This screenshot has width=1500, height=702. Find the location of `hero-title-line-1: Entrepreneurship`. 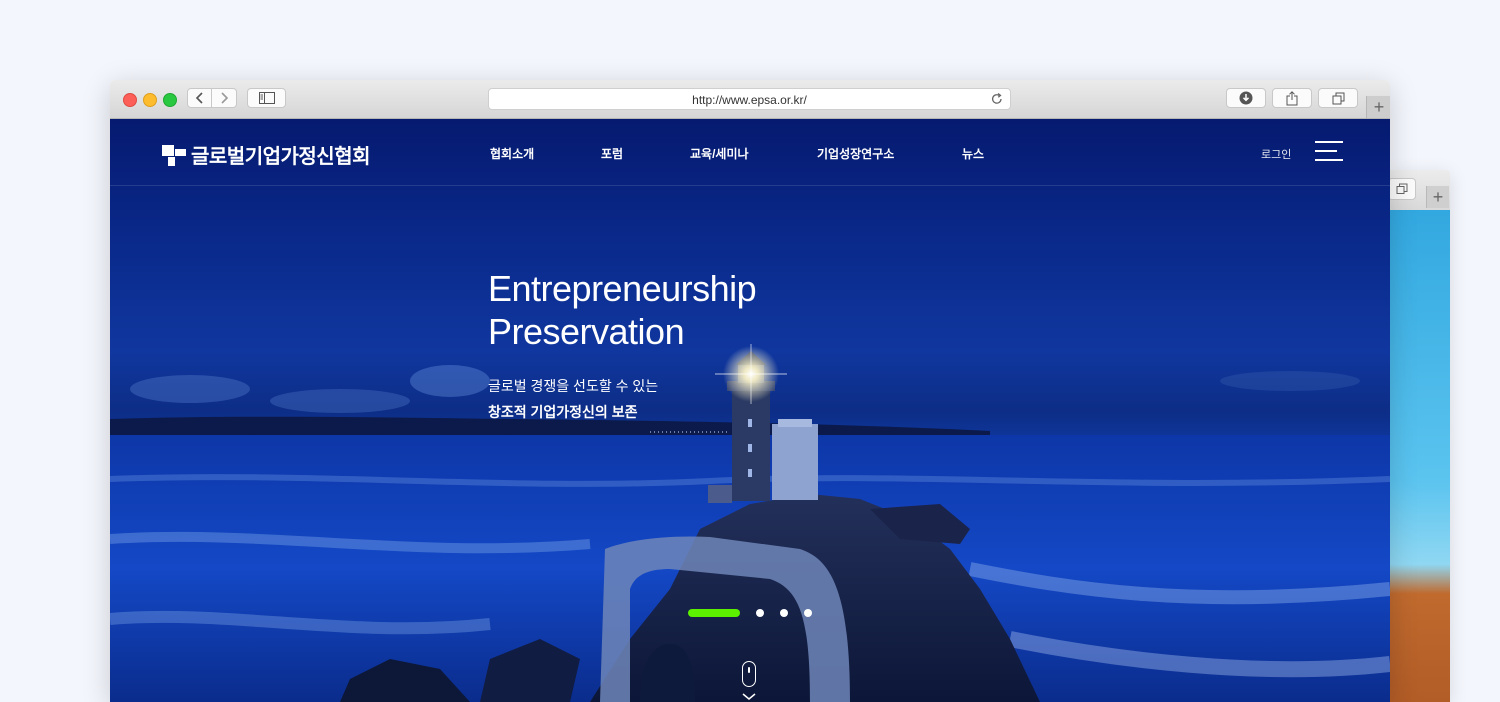

hero-title-line-1: Entrepreneurship is located at coordinates (622, 288).